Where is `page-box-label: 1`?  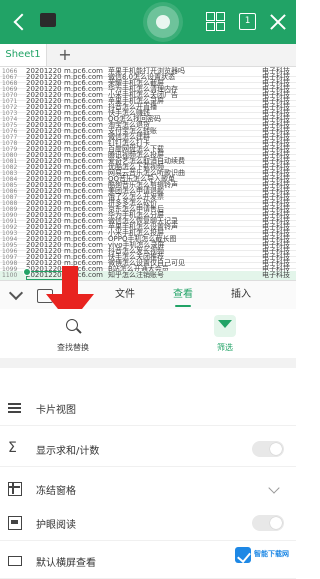 page-box-label: 1 is located at coordinates (247, 21).